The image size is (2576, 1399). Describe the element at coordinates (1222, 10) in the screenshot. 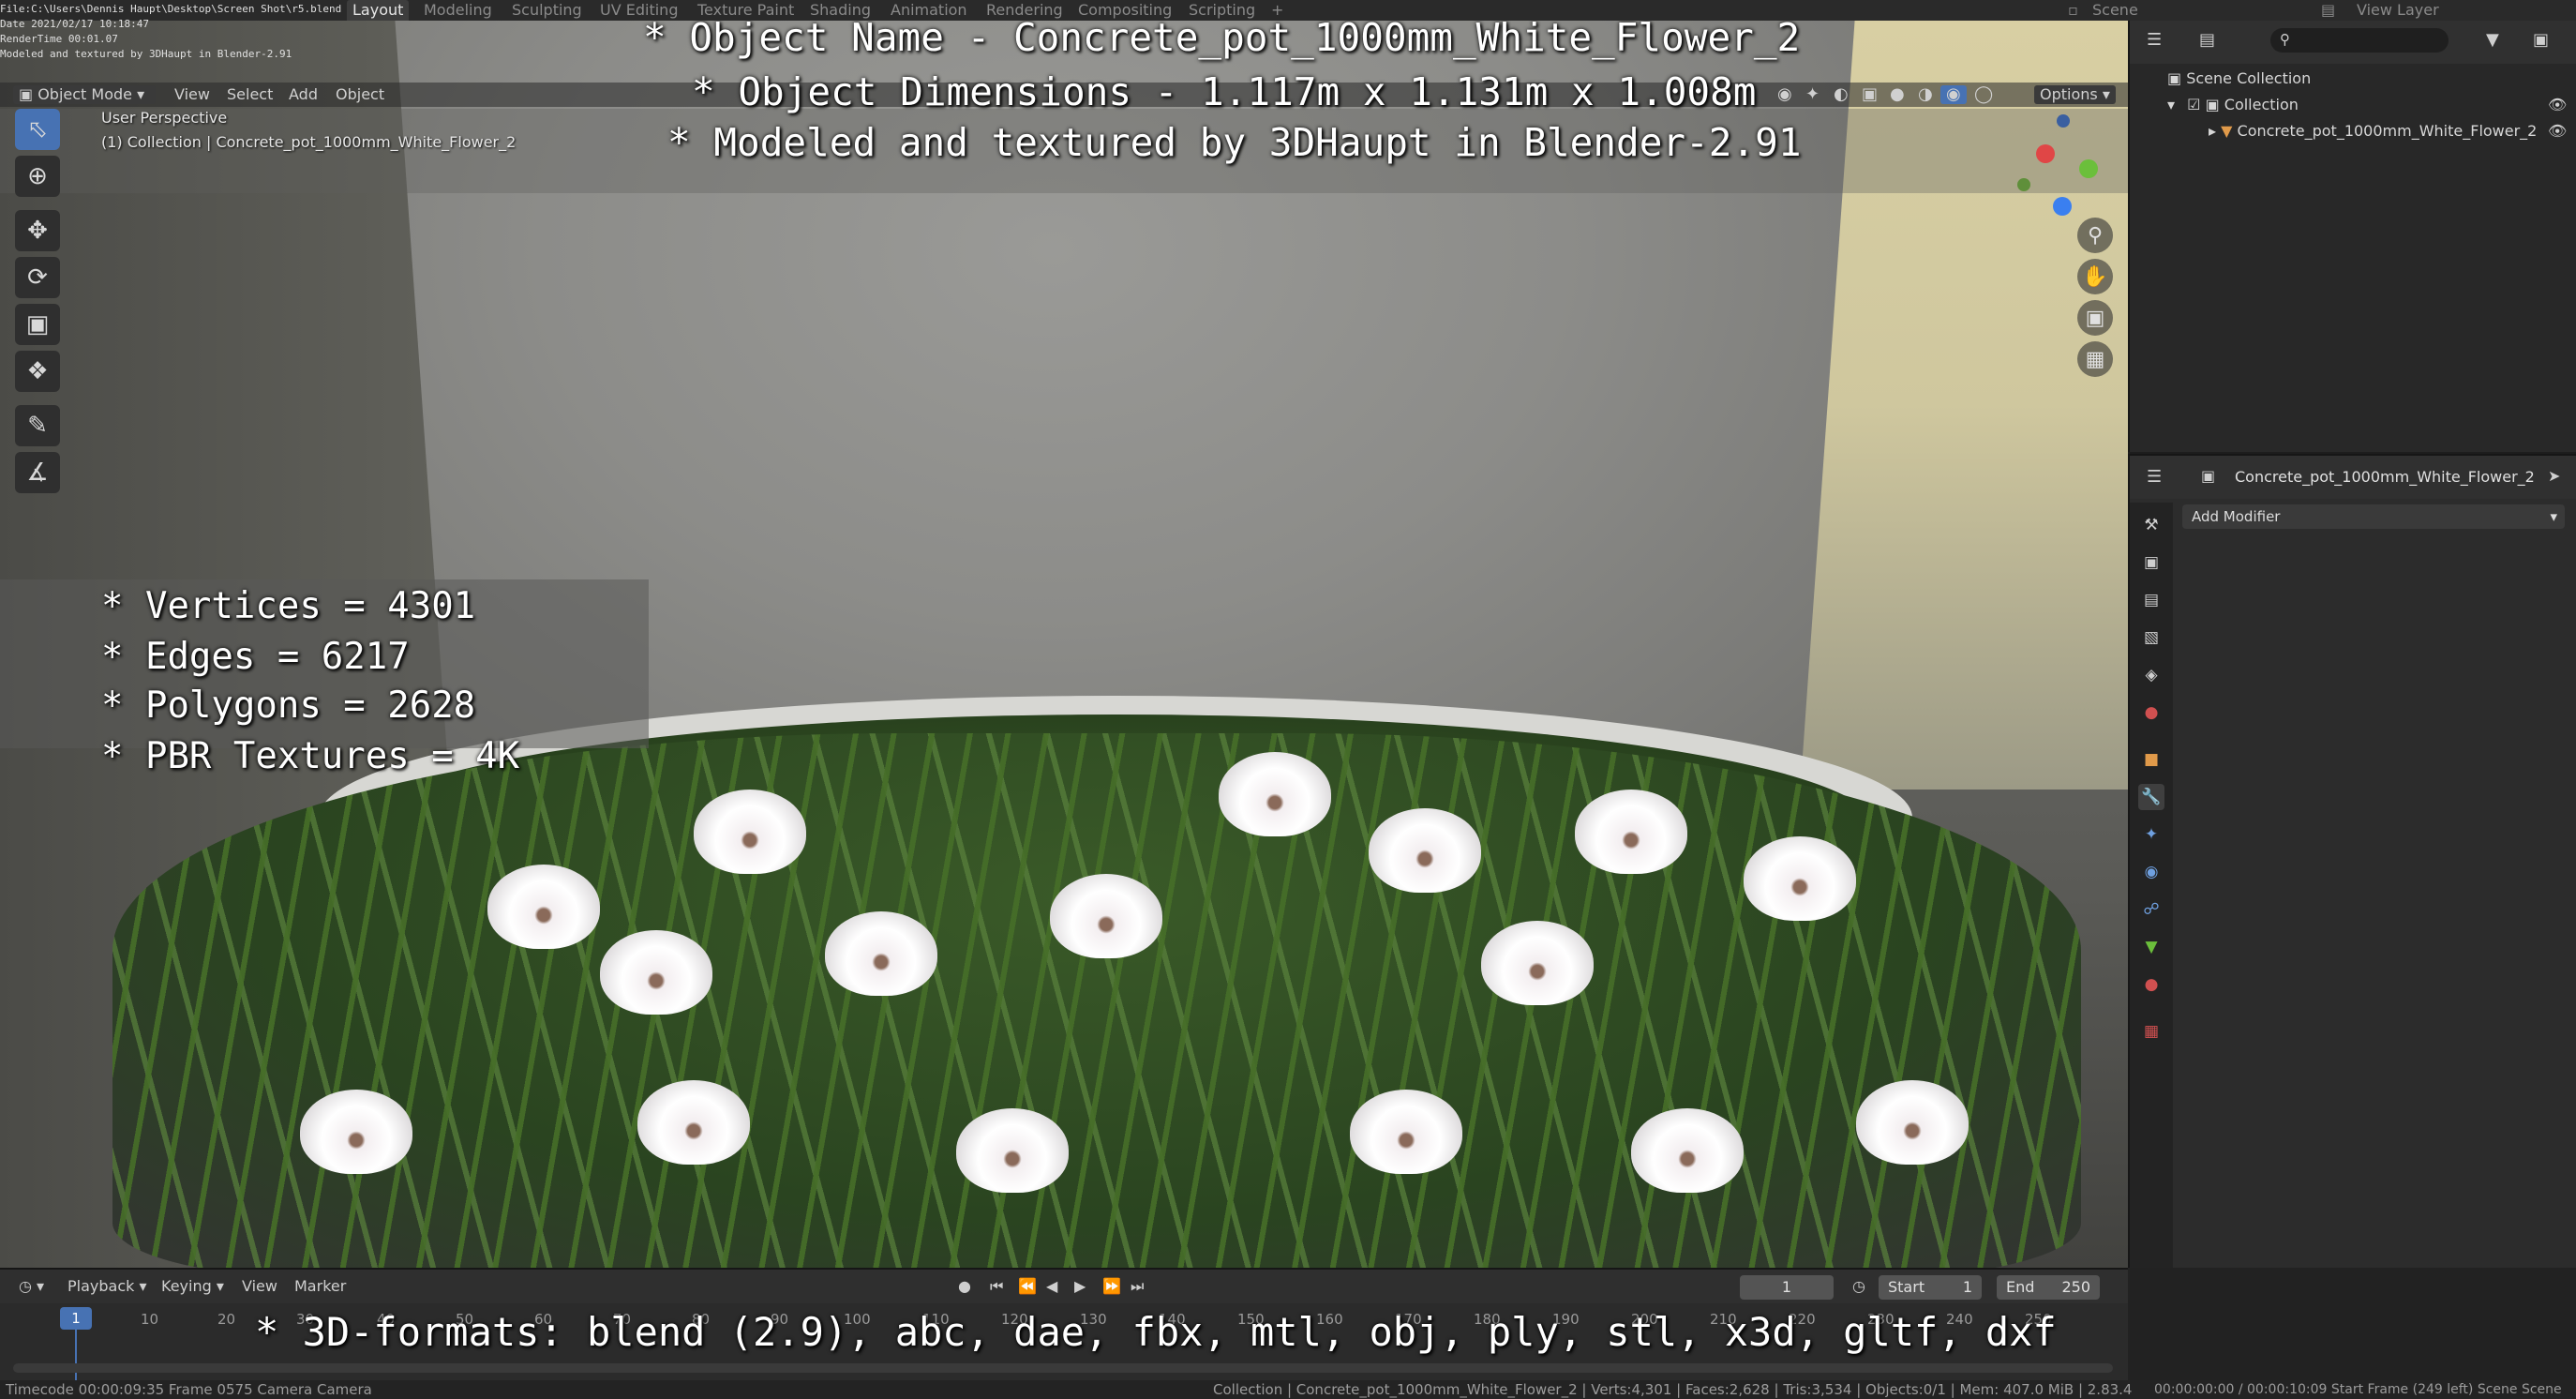

I see `tab-scripting: Scripting` at that location.